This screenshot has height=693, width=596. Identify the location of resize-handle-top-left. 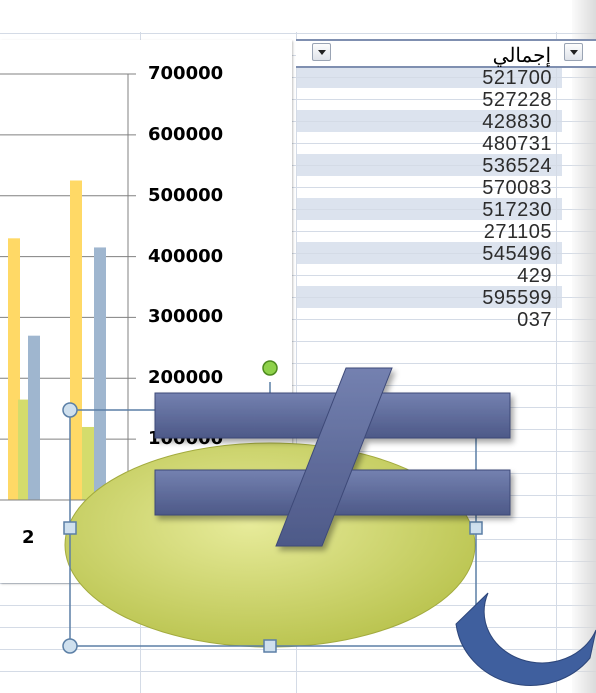
(70, 410).